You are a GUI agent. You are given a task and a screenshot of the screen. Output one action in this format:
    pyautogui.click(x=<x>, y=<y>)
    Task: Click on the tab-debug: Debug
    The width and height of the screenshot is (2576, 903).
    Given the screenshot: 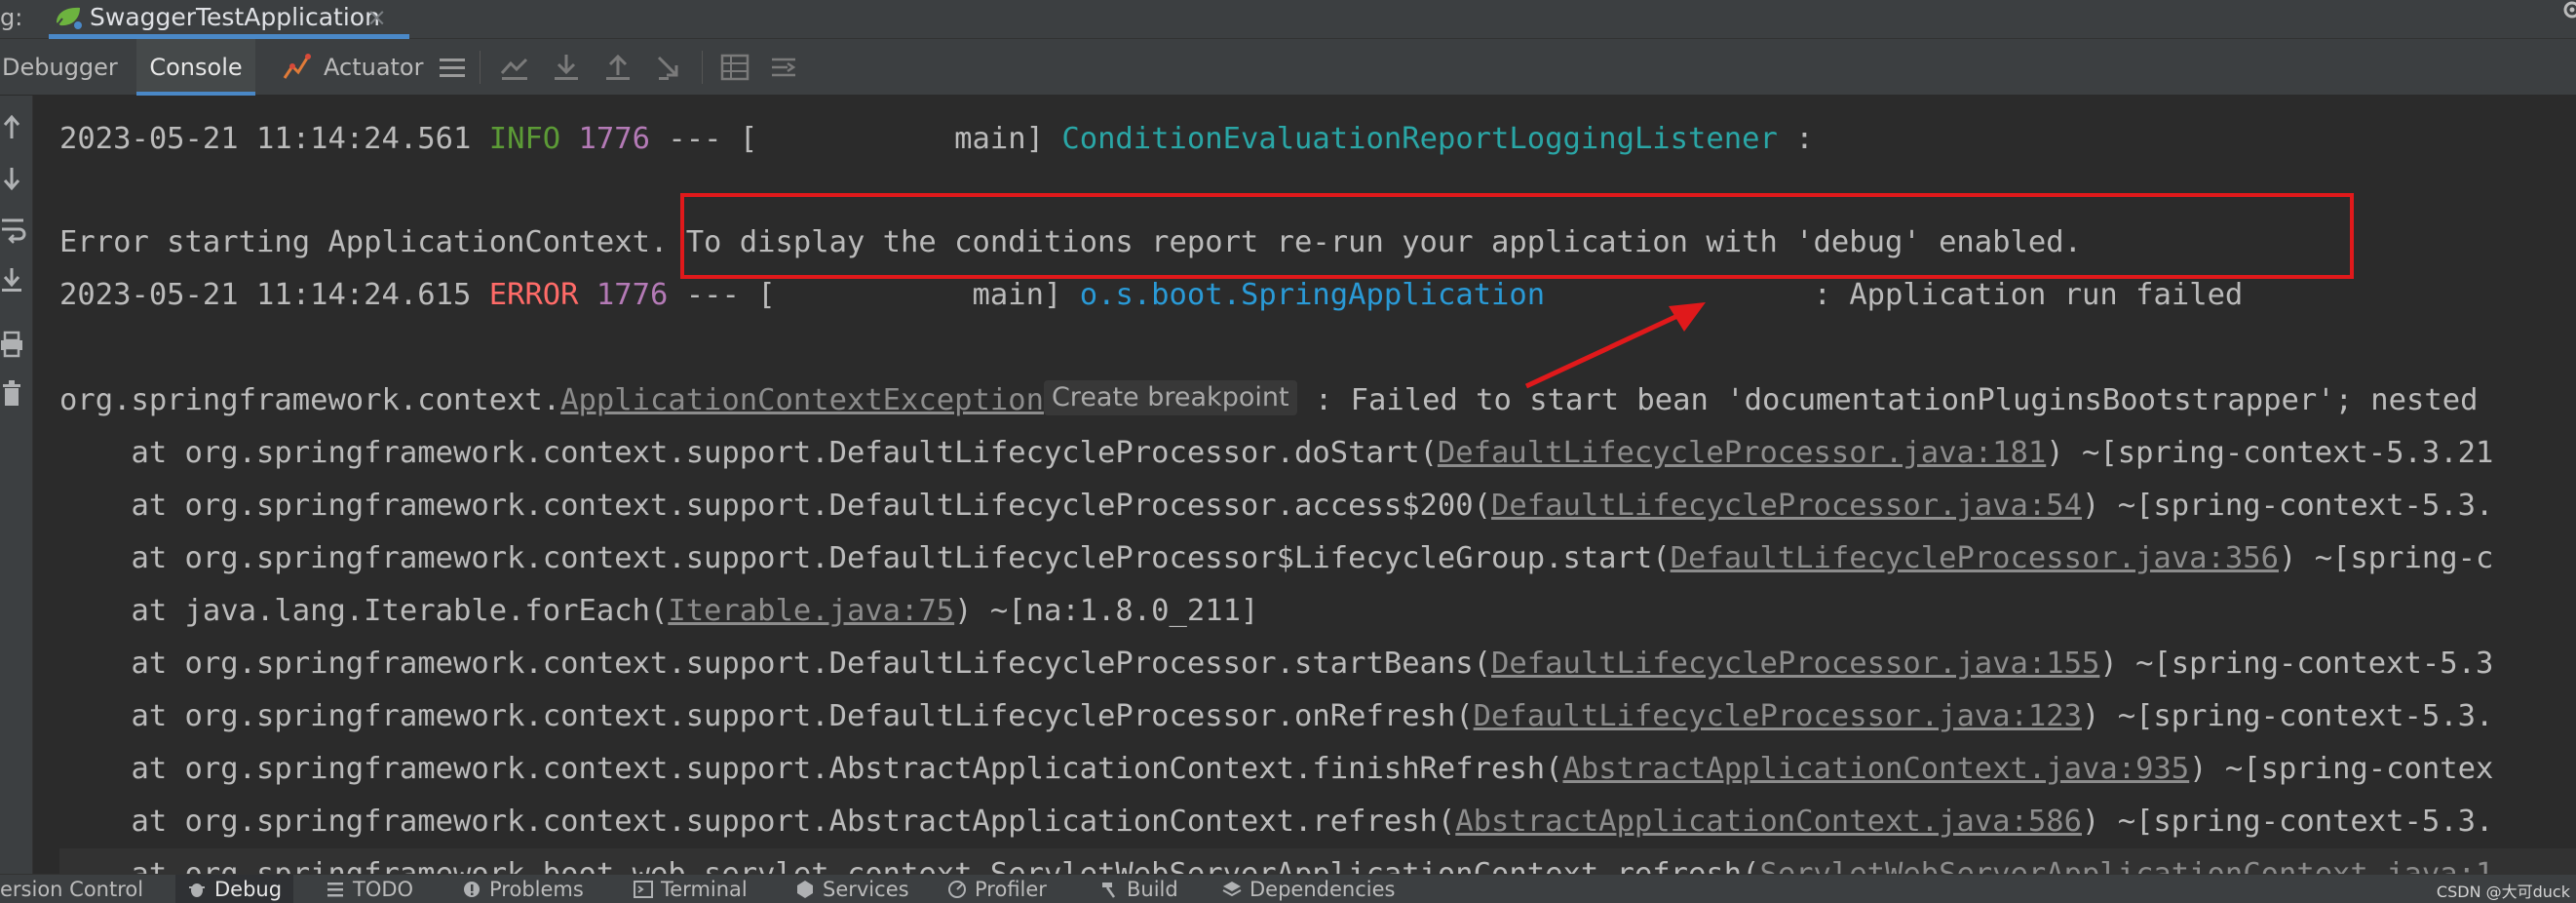 What is the action you would take?
    pyautogui.click(x=234, y=889)
    